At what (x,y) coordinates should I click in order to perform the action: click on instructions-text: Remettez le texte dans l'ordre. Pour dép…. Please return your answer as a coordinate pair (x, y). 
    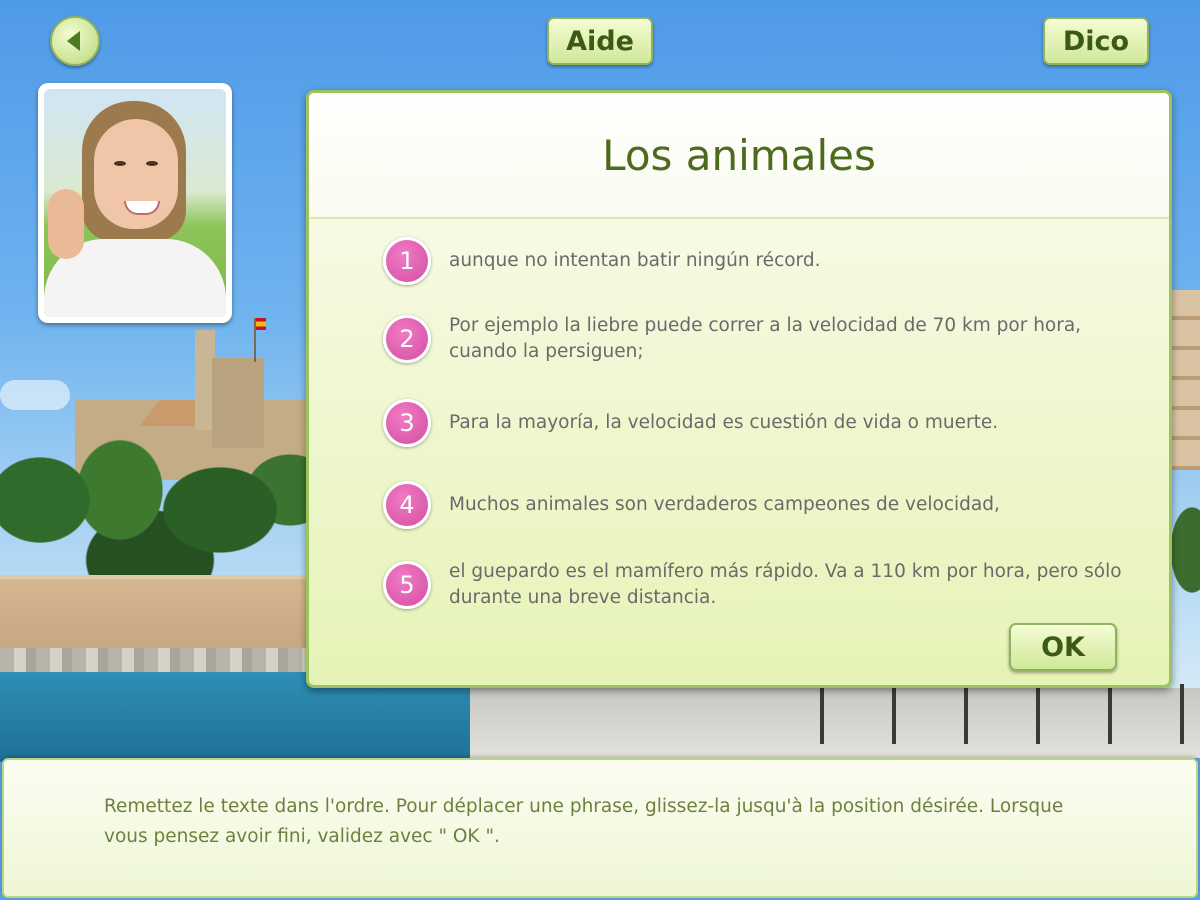
    Looking at the image, I should click on (584, 821).